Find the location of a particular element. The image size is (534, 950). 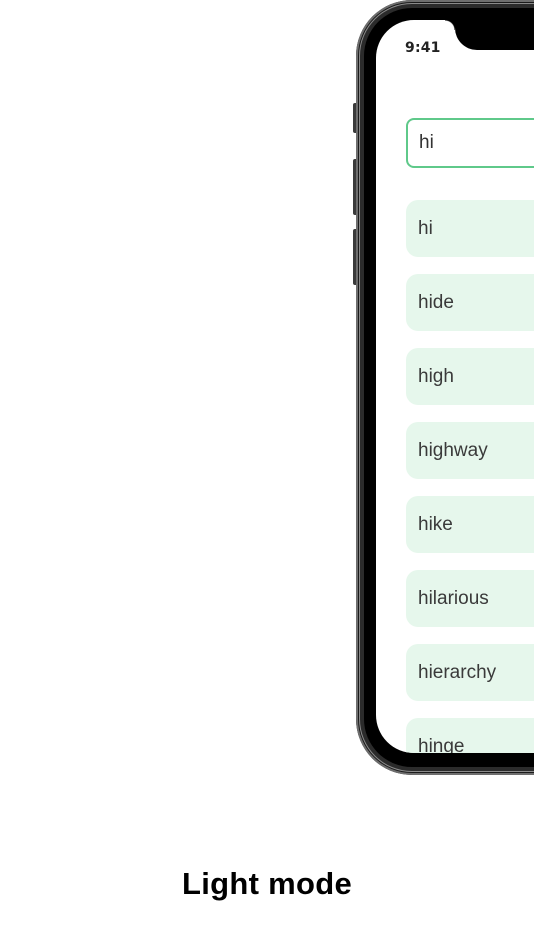

list-item: hilarious is located at coordinates (470, 598).